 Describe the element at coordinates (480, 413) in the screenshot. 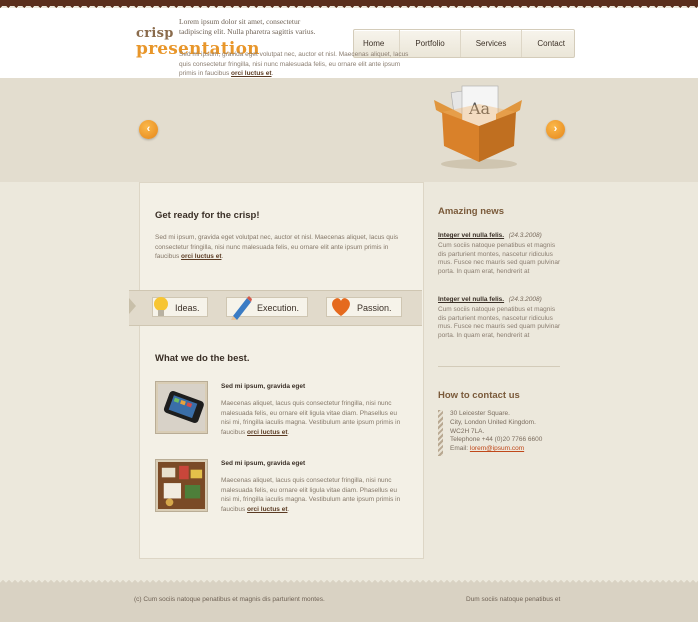

I see `address-line: 30 Leicester Square.` at that location.